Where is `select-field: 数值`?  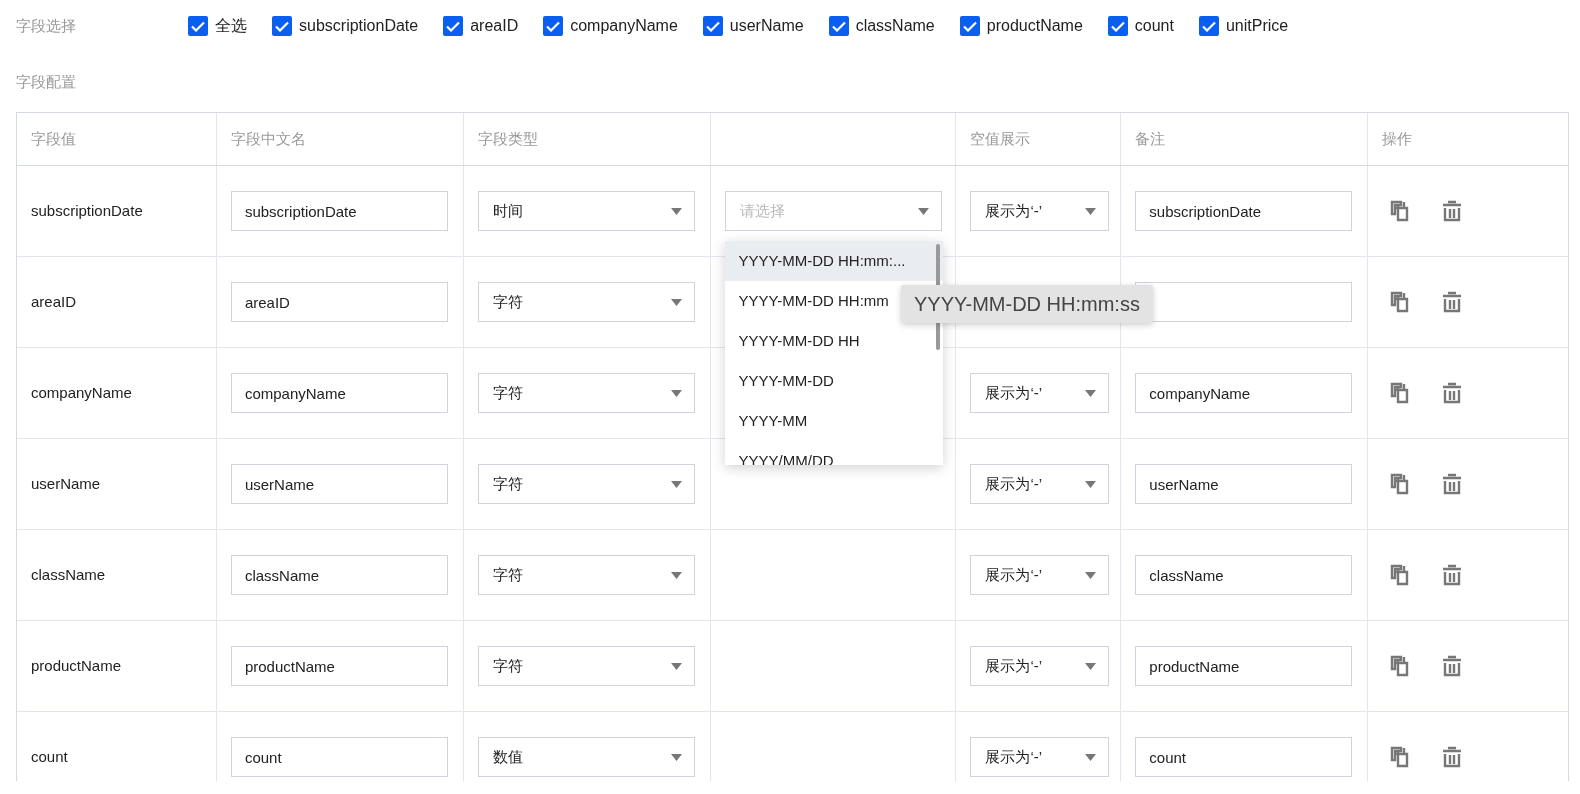 select-field: 数值 is located at coordinates (586, 757).